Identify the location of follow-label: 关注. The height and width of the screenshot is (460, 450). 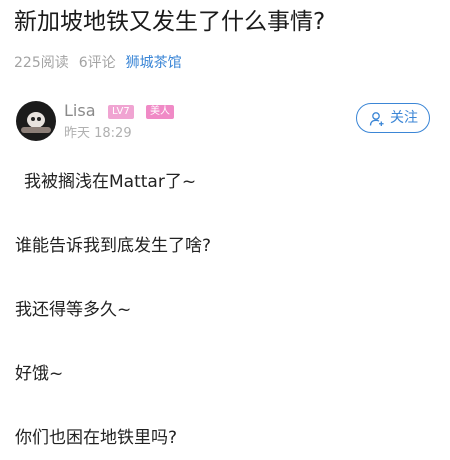
(404, 118).